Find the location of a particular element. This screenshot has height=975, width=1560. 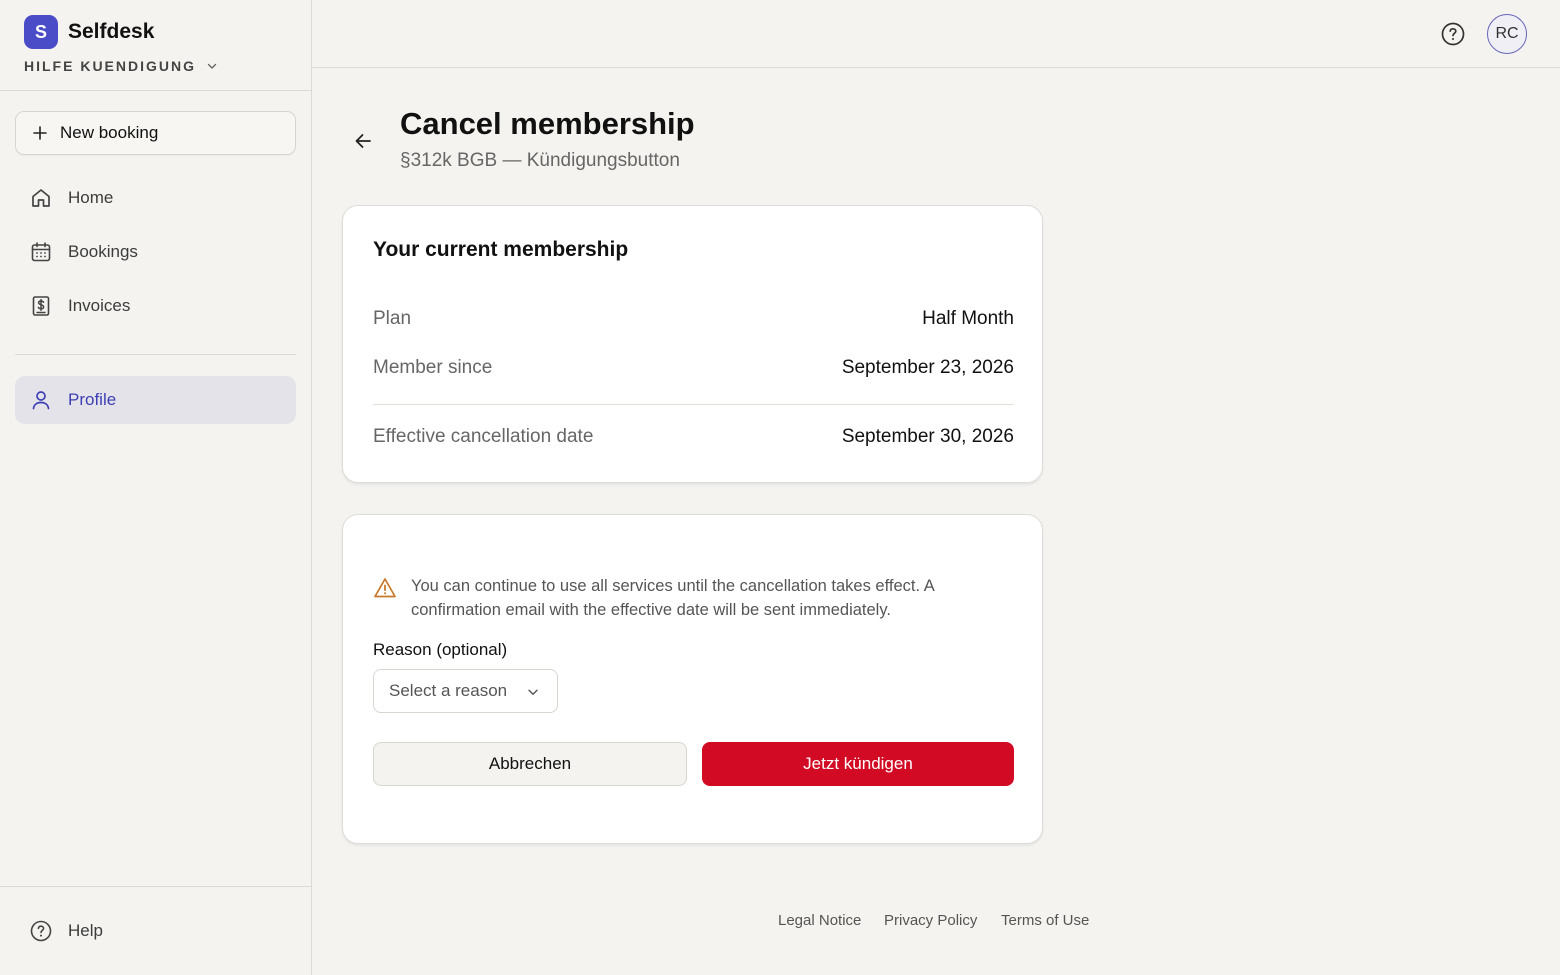

calendar-icon is located at coordinates (41, 252).